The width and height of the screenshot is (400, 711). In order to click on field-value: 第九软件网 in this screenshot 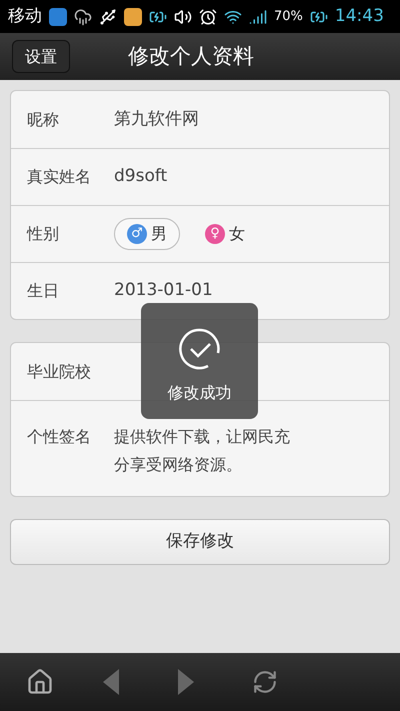, I will do `click(156, 119)`.